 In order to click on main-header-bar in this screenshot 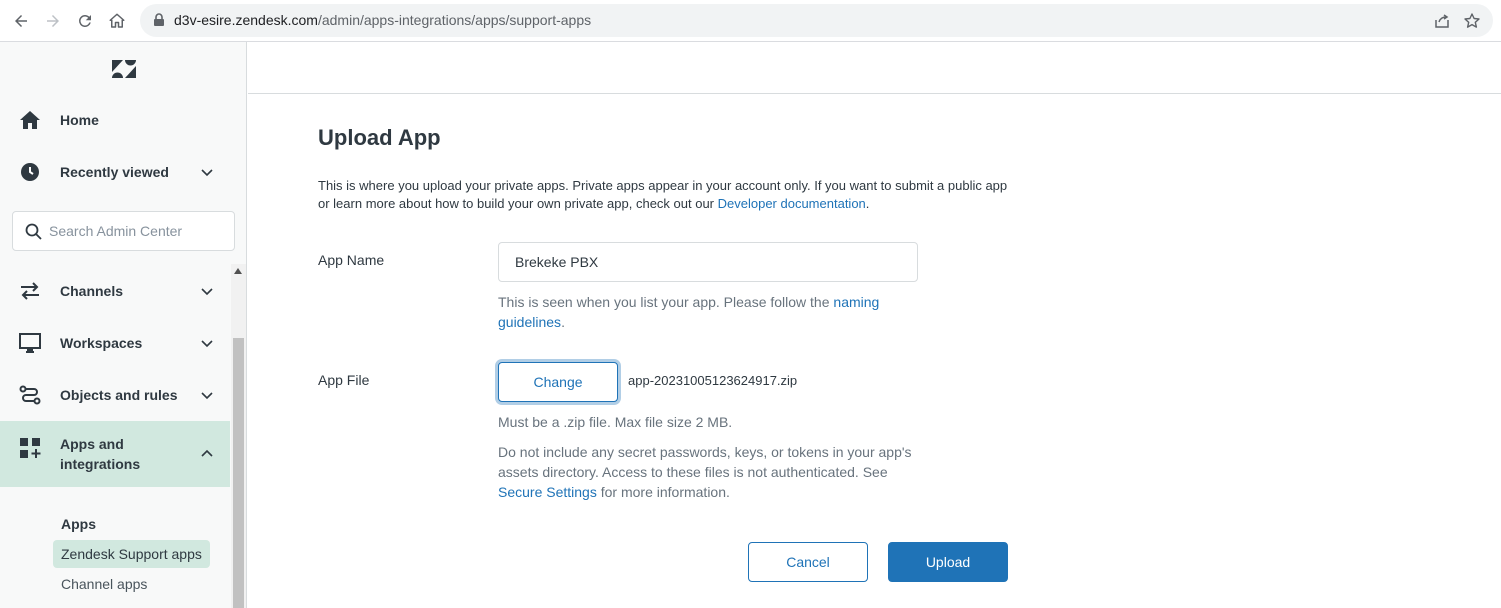, I will do `click(874, 68)`.